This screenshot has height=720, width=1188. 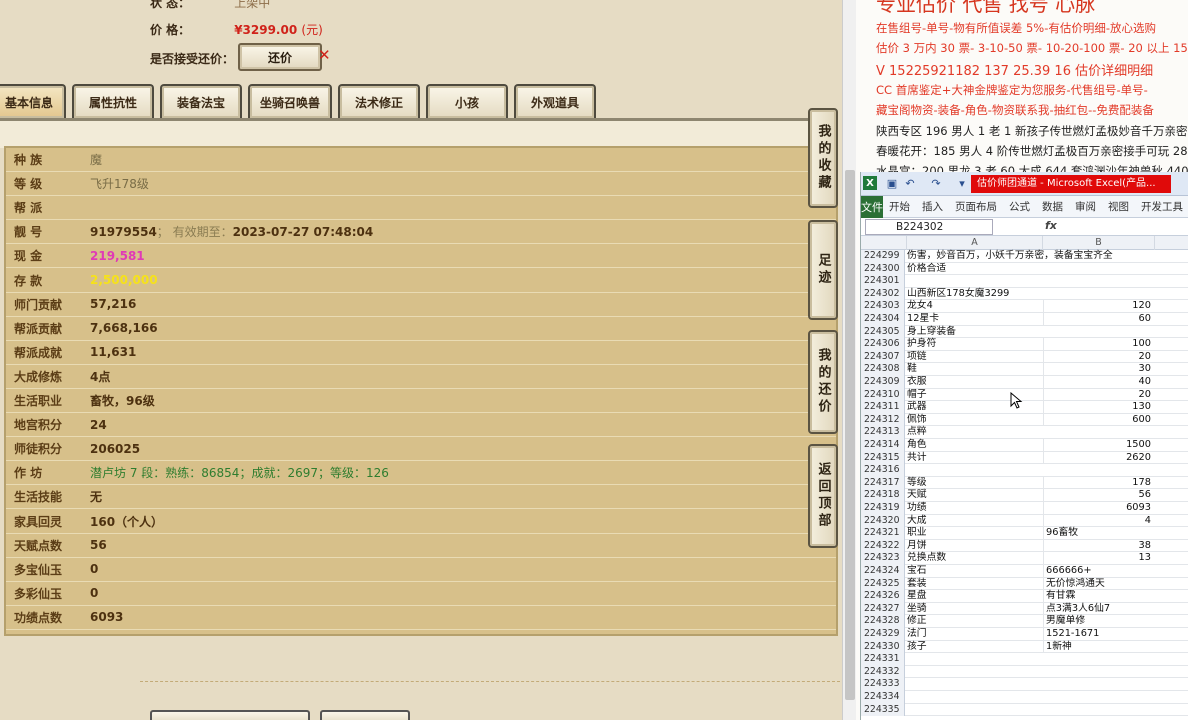 What do you see at coordinates (883, 521) in the screenshot?
I see `row-number: 224320` at bounding box center [883, 521].